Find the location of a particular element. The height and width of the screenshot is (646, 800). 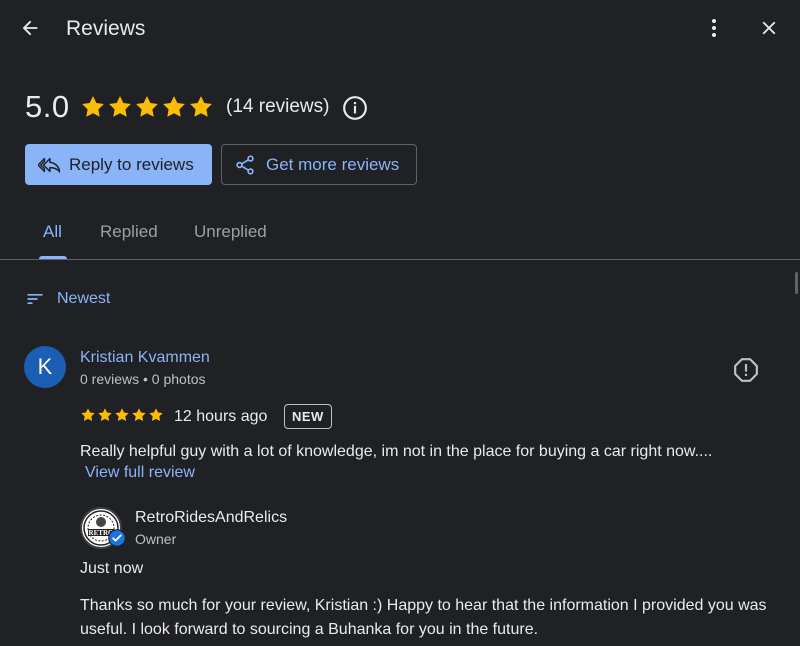

info-button is located at coordinates (355, 108).